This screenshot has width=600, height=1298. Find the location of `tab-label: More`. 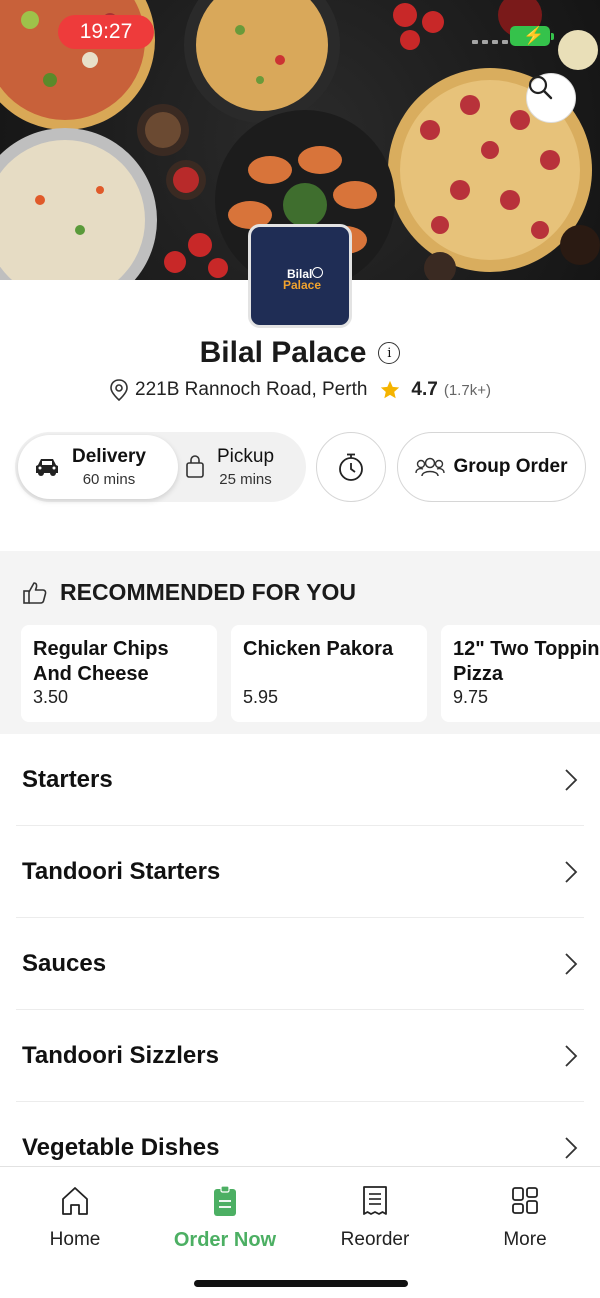

tab-label: More is located at coordinates (525, 1239).